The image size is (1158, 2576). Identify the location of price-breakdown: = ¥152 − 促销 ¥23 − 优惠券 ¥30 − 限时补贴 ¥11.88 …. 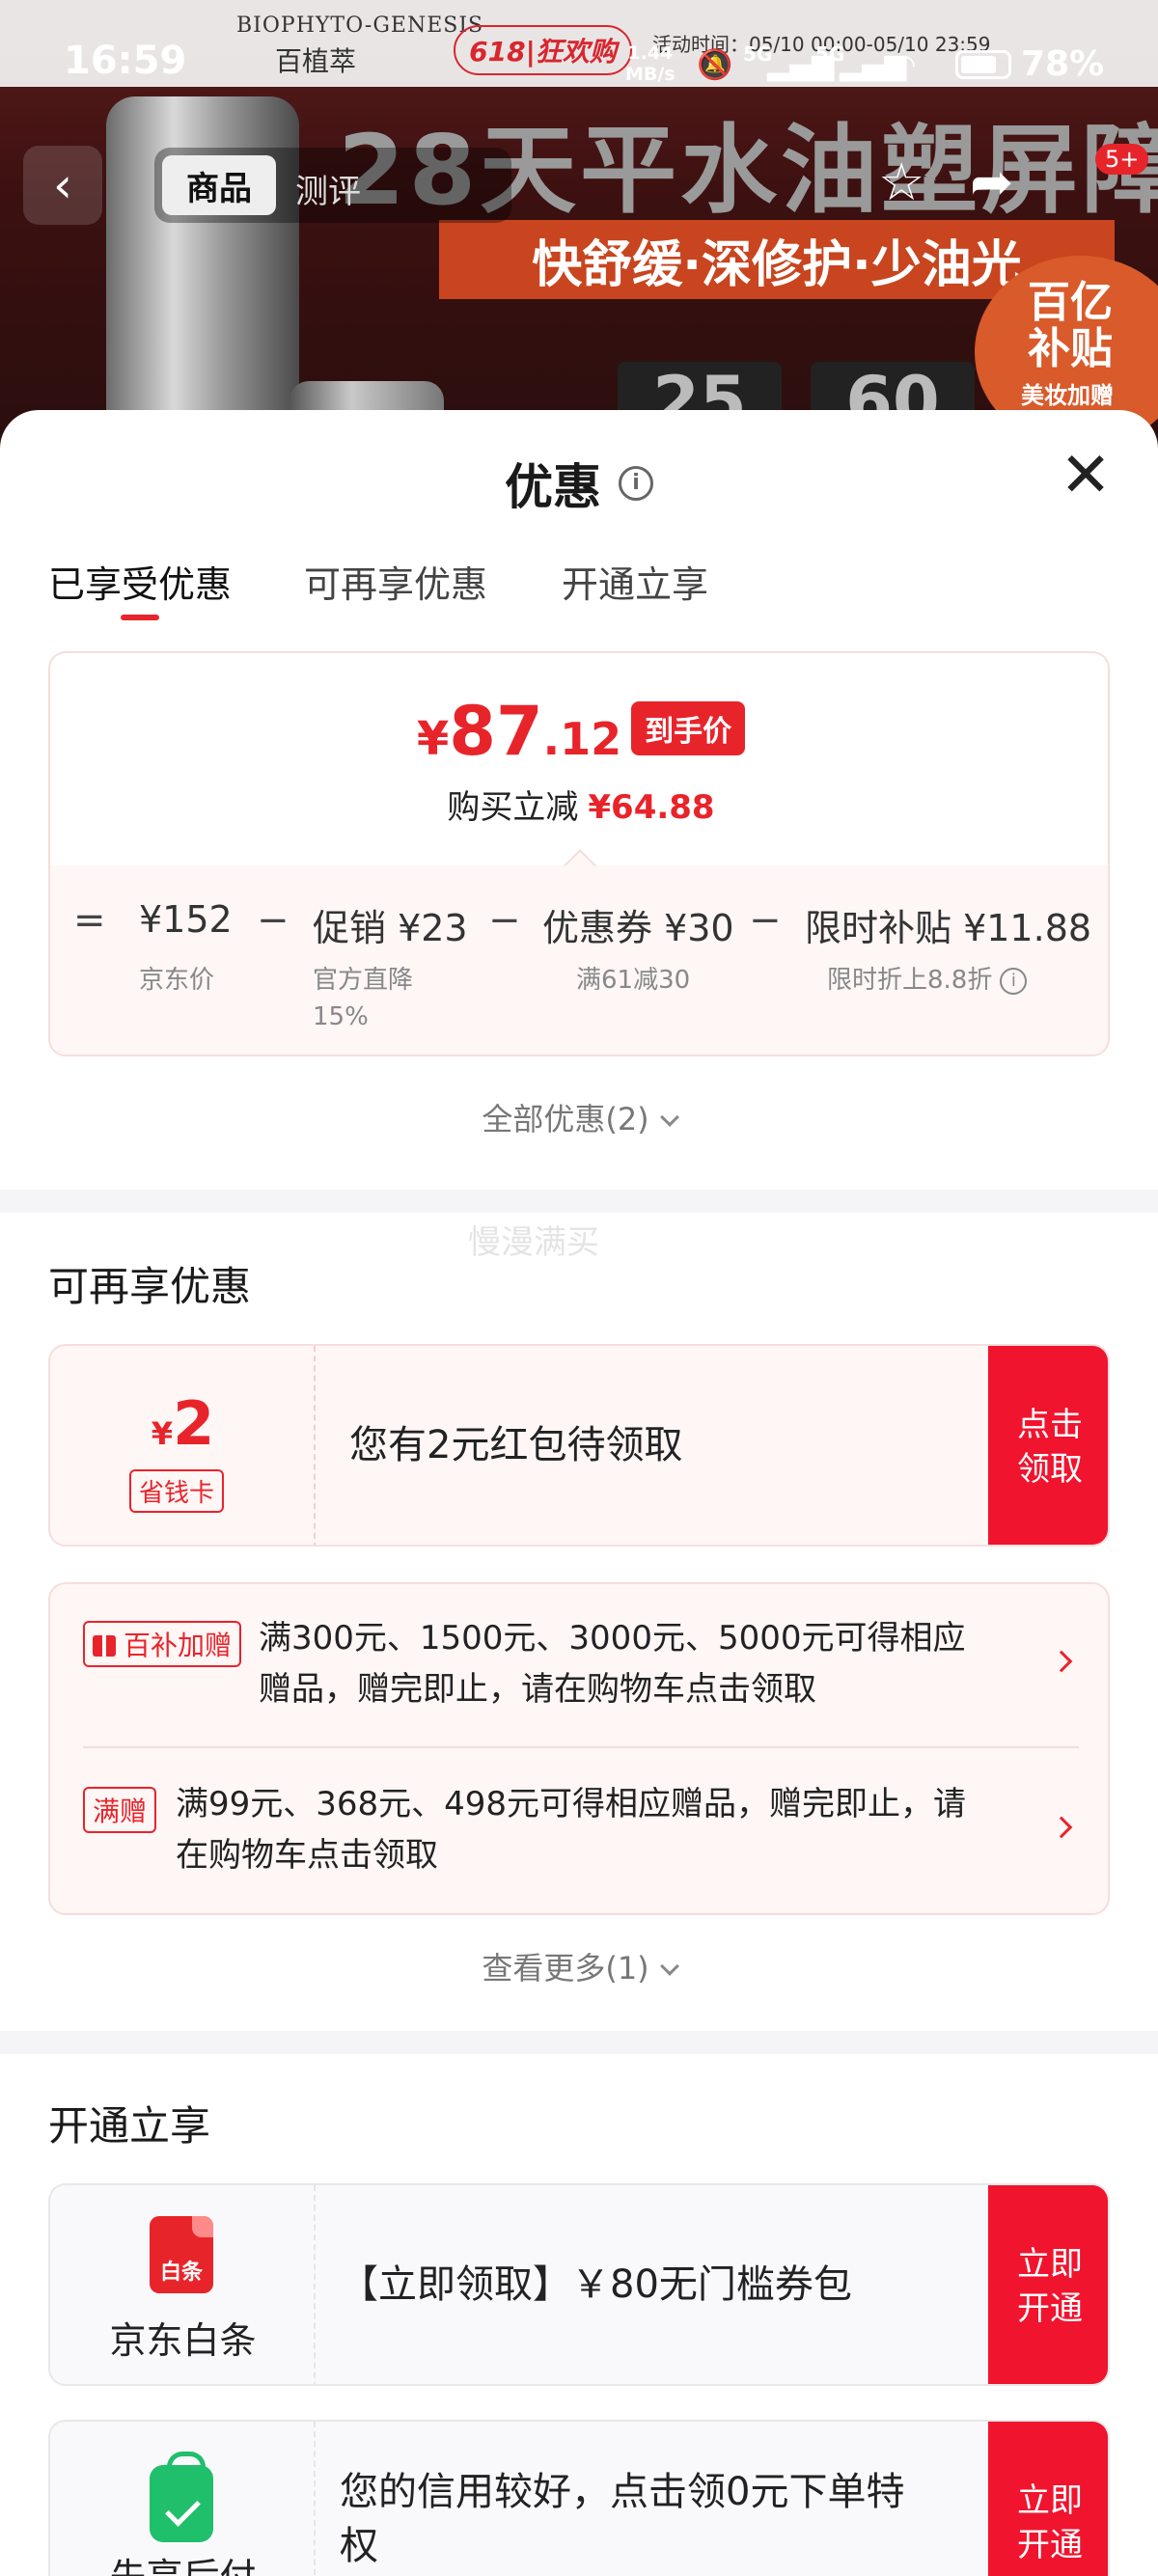
(579, 960).